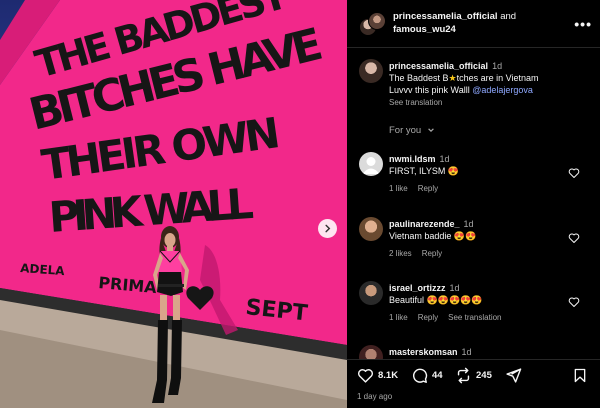  Describe the element at coordinates (479, 189) in the screenshot. I see `comment-meta: 1 like Reply` at that location.